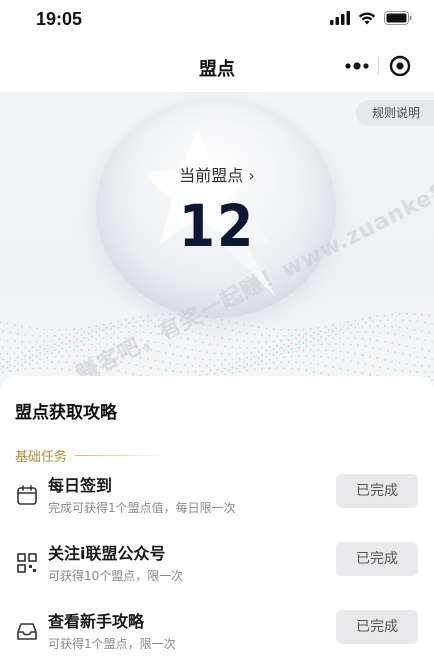 Image resolution: width=434 pixels, height=668 pixels. What do you see at coordinates (400, 66) in the screenshot?
I see `close-button` at bounding box center [400, 66].